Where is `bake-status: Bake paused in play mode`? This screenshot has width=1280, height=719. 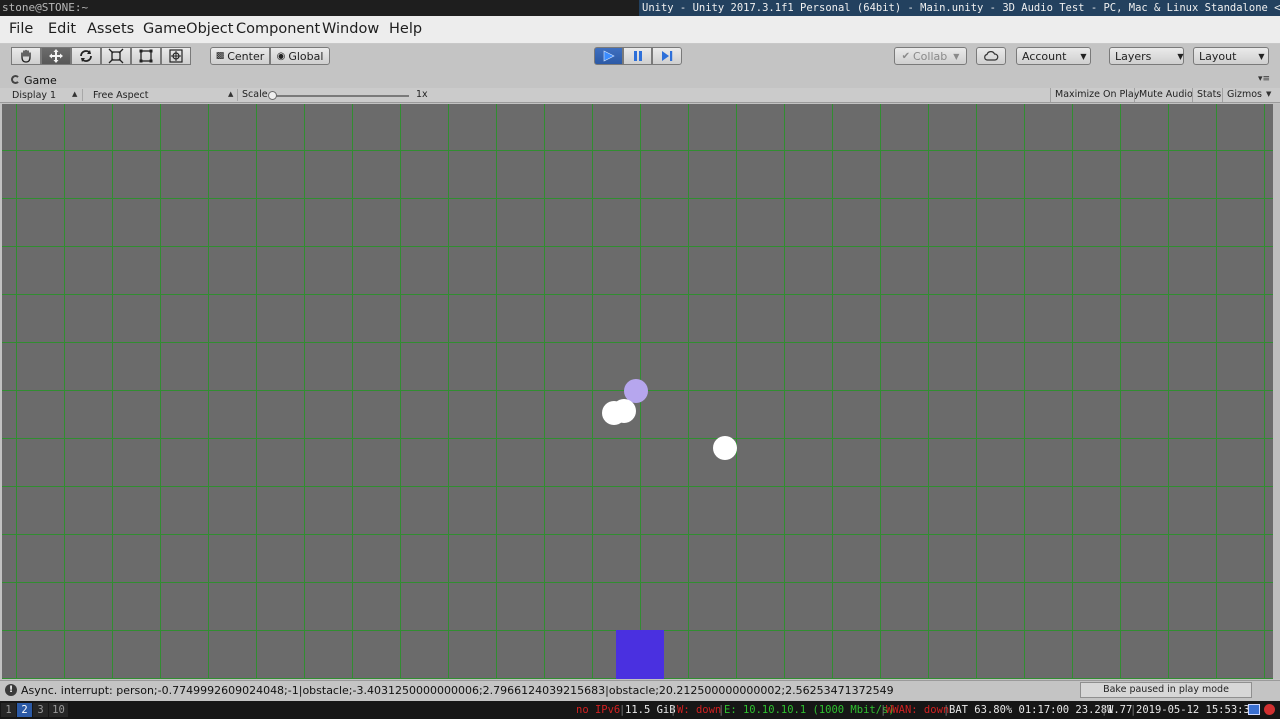
bake-status: Bake paused in play mode is located at coordinates (1166, 690).